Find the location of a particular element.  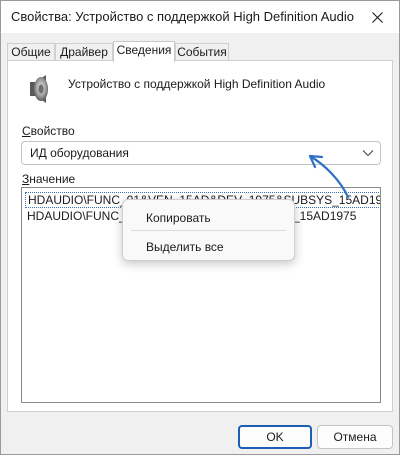

property-label: Свойство is located at coordinates (48, 131).